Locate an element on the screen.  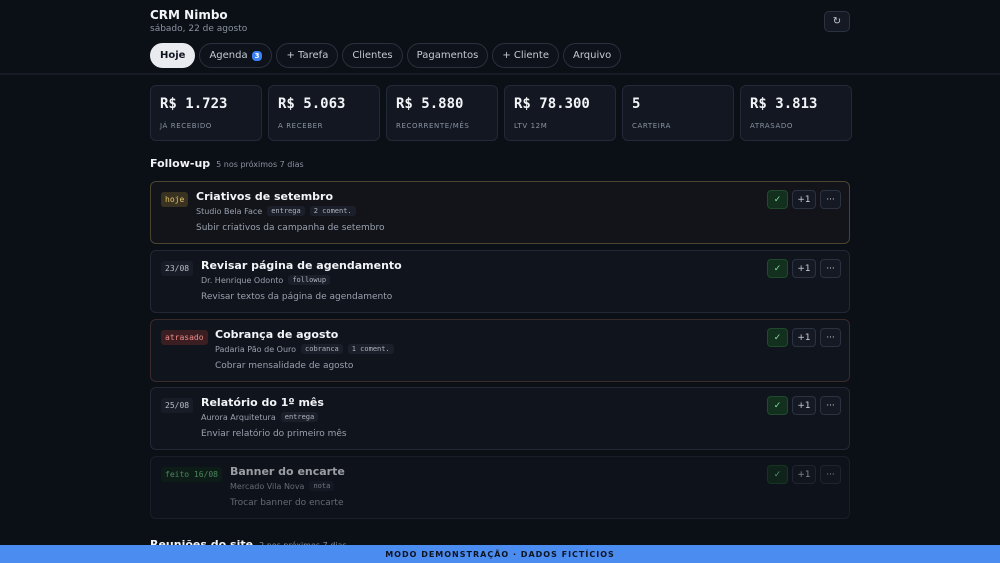
stat-label: JÁ RECEBIDO is located at coordinates (186, 126).